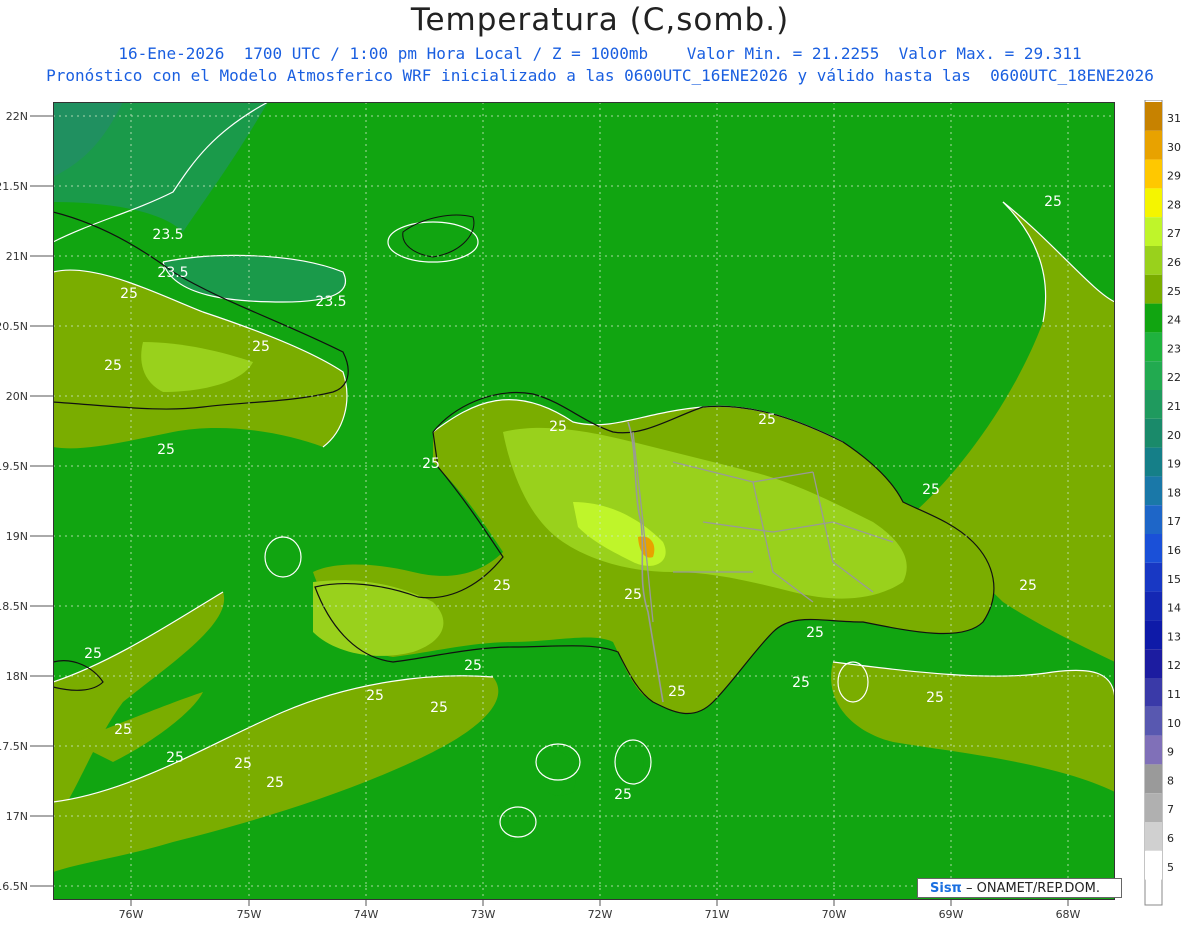  I want to click on lon-tick-label: 70W, so click(834, 914).